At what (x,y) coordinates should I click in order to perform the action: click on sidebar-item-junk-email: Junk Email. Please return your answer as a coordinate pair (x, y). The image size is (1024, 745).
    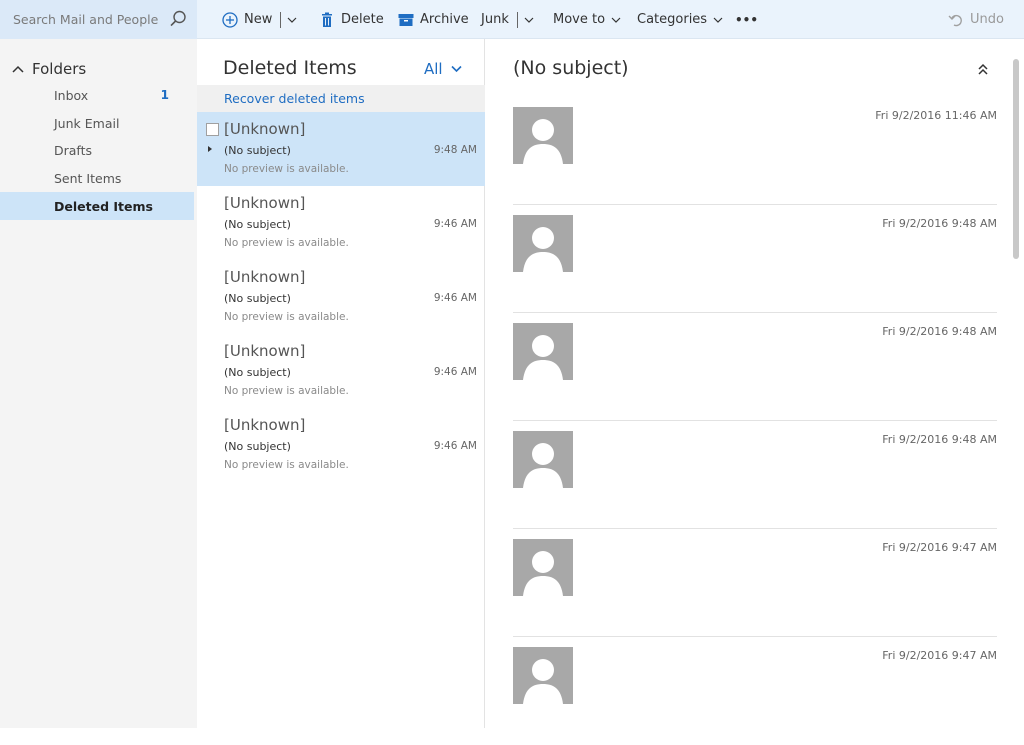
    Looking at the image, I should click on (97, 123).